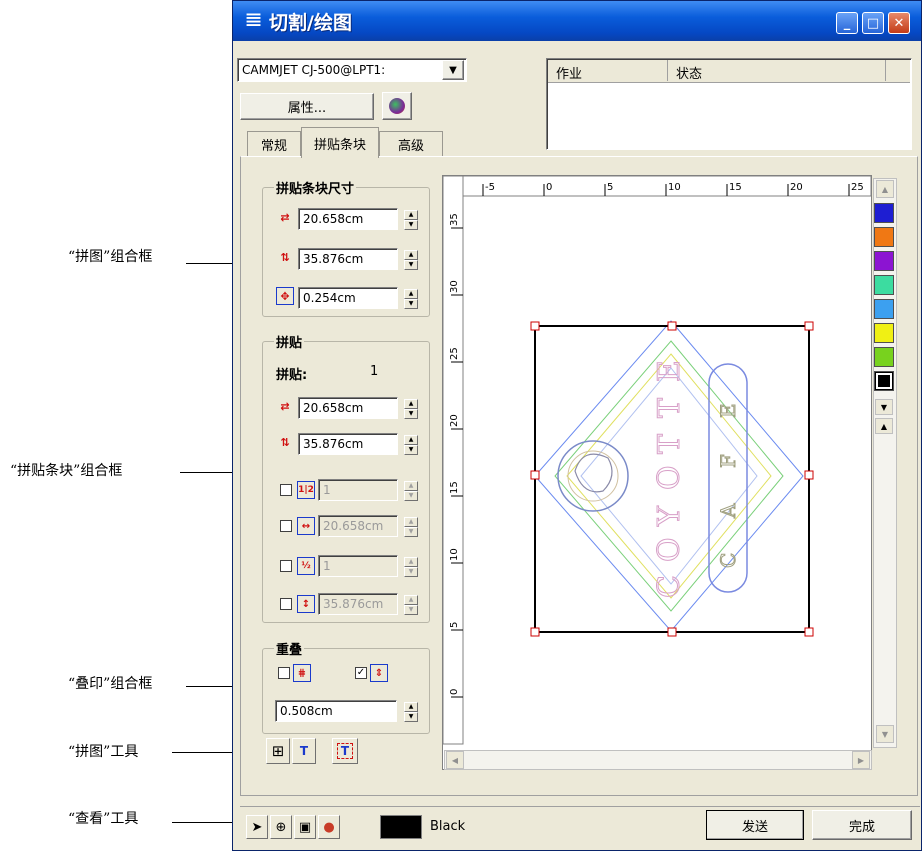 The width and height of the screenshot is (922, 851). What do you see at coordinates (358, 526) in the screenshot?
I see `tile-width-option-field: 20.658cm` at bounding box center [358, 526].